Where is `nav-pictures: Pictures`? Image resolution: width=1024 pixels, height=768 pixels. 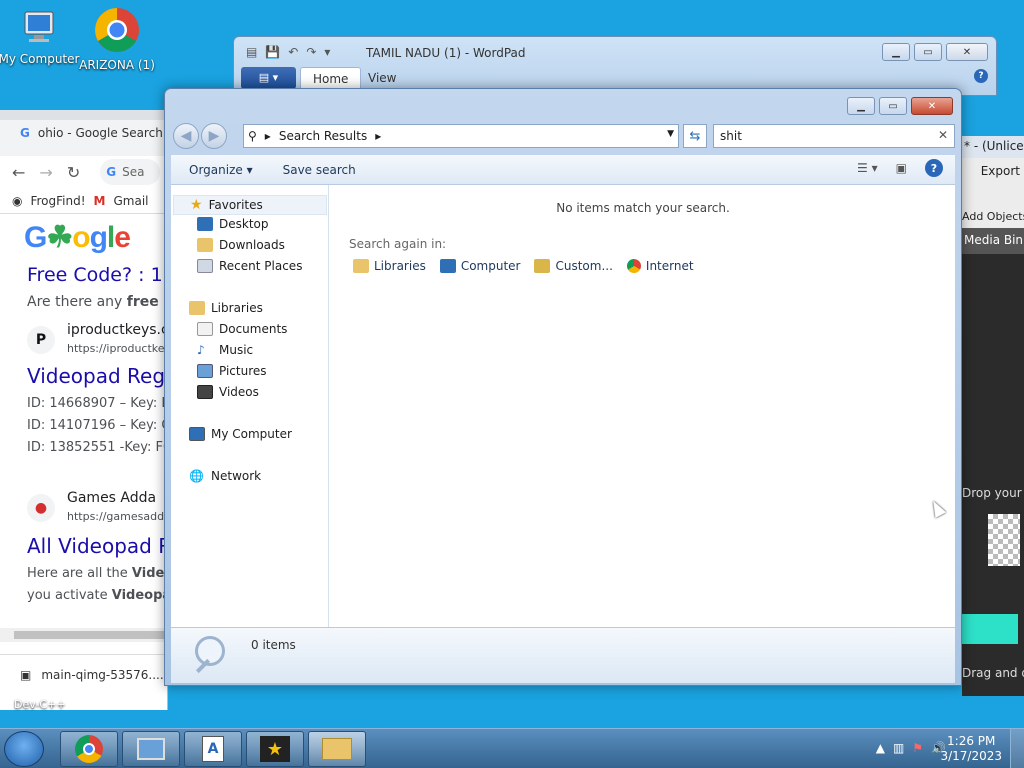
nav-pictures: Pictures is located at coordinates (232, 371).